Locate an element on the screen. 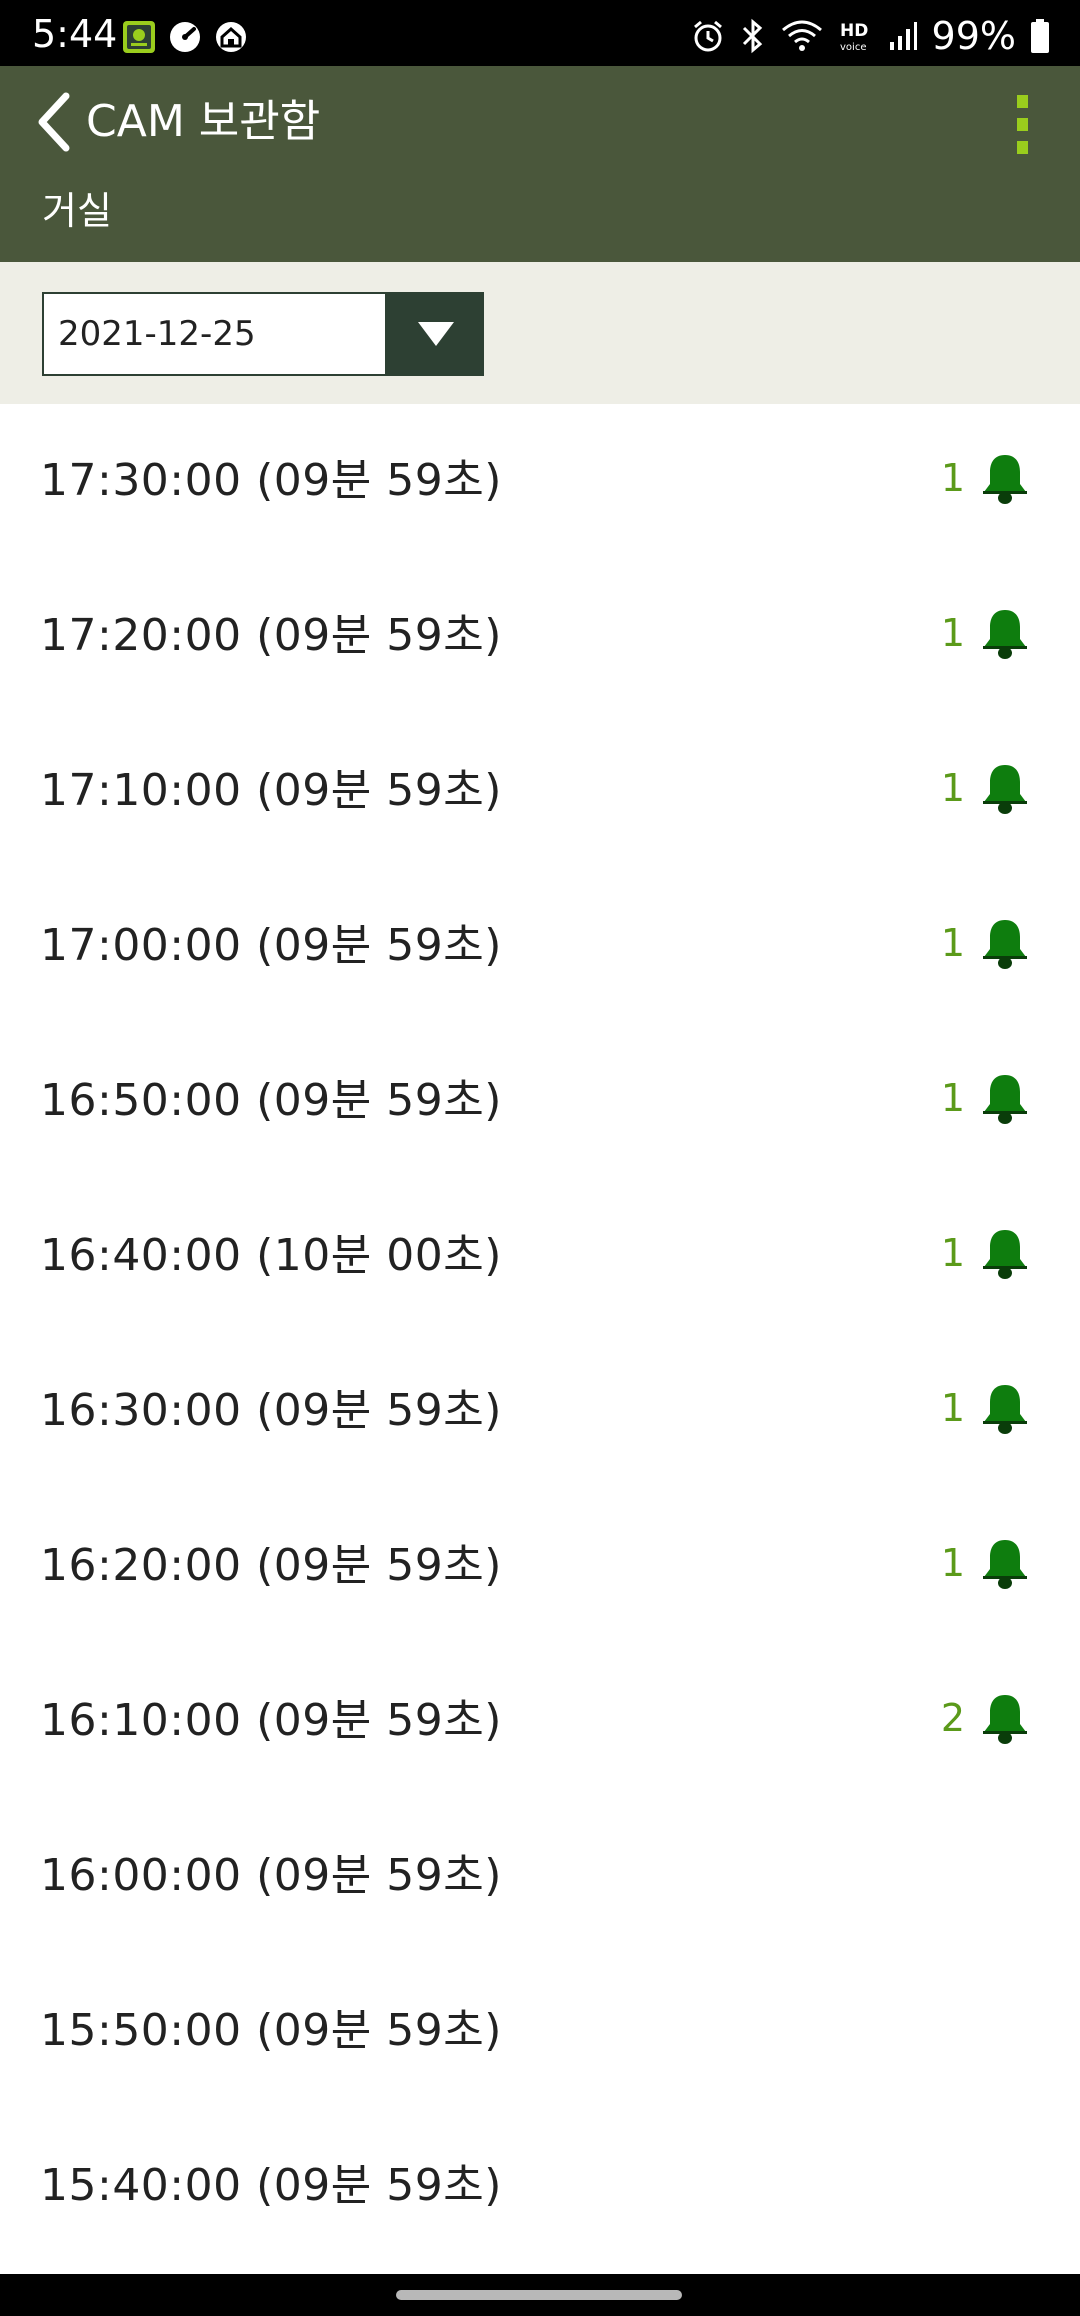 The height and width of the screenshot is (2316, 1080). recording-row: 16:00:00 (09분 59초) is located at coordinates (540, 1876).